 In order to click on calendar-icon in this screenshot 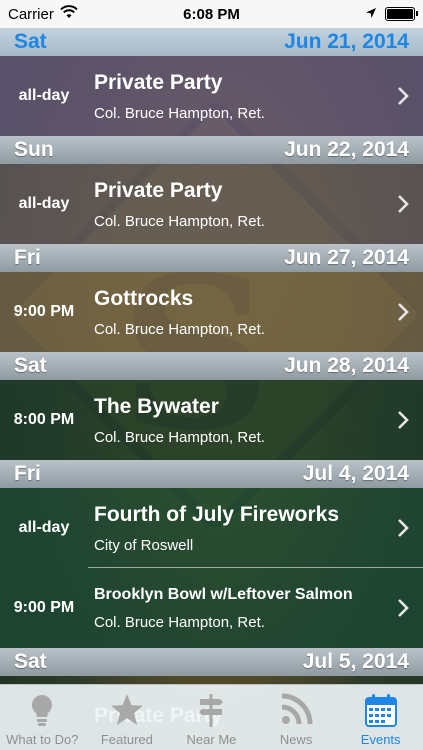, I will do `click(380, 710)`.